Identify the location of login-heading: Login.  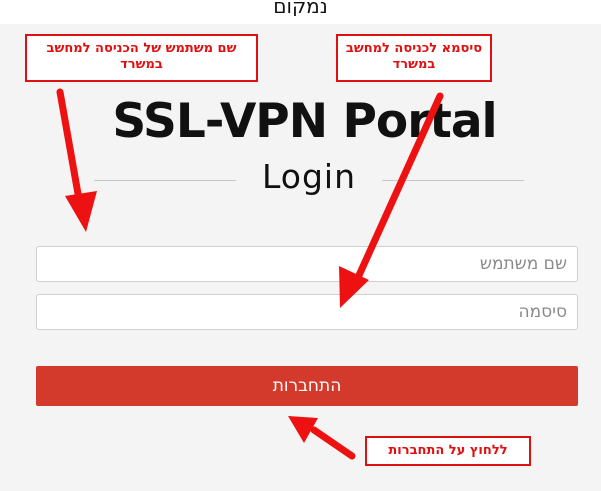
(309, 176).